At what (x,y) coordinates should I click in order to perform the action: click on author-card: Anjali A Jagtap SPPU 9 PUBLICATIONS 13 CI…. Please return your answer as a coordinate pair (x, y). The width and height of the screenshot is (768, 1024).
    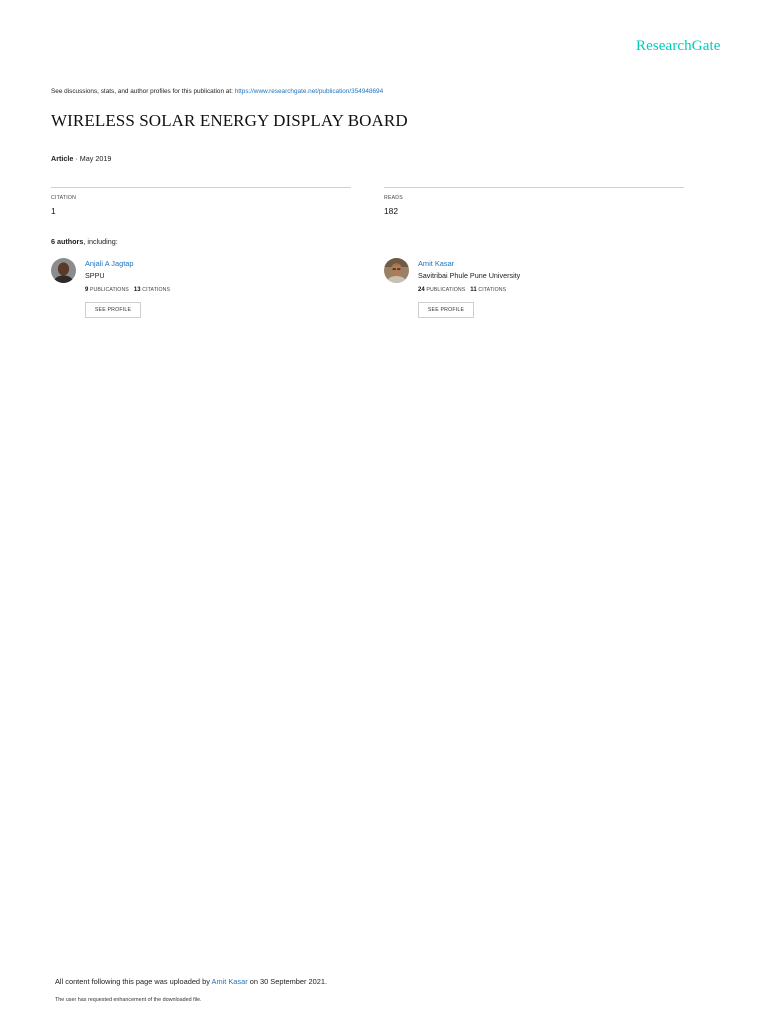
    Looking at the image, I should click on (201, 290).